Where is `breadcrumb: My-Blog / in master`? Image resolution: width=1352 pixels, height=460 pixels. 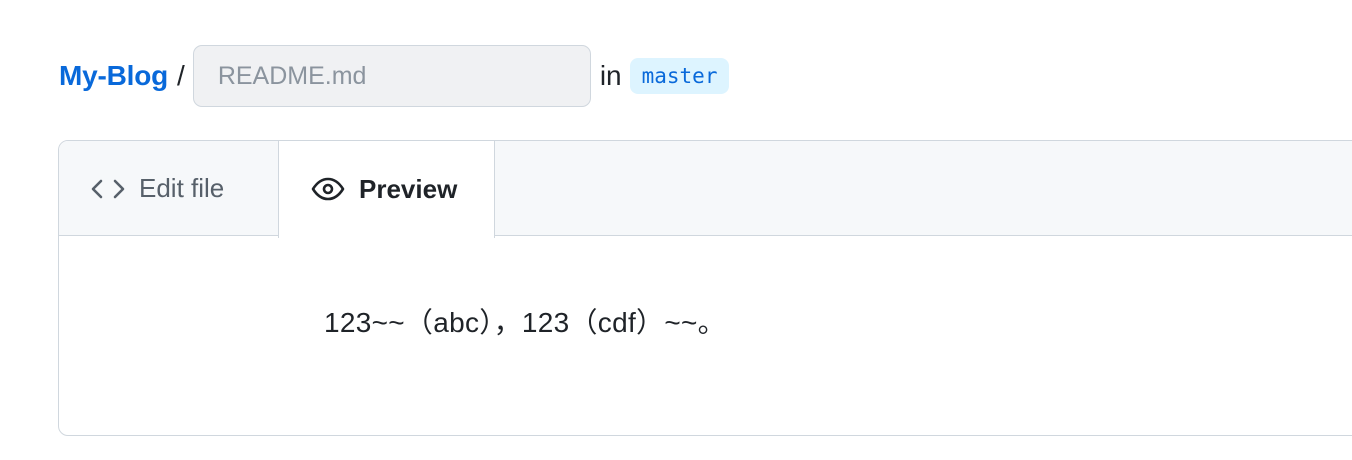 breadcrumb: My-Blog / in master is located at coordinates (394, 76).